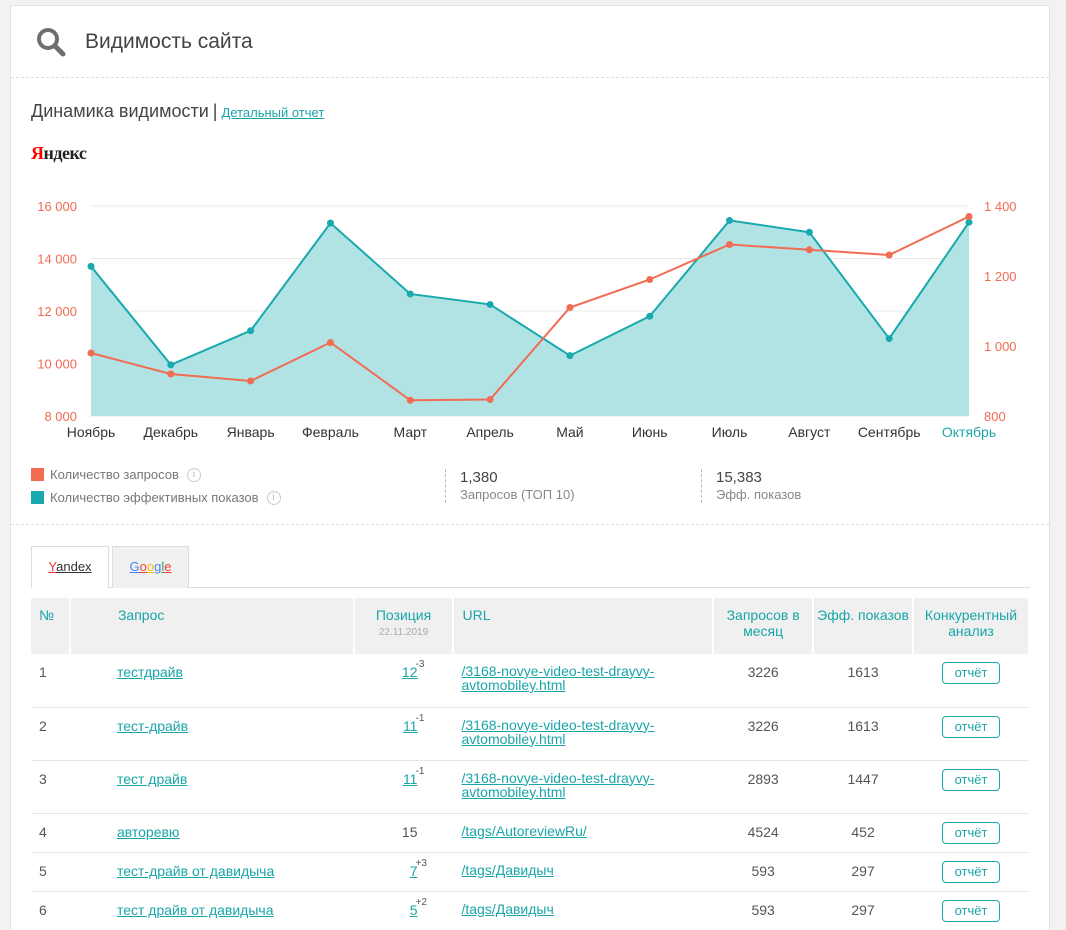 Image resolution: width=1066 pixels, height=930 pixels. What do you see at coordinates (584, 626) in the screenshot?
I see `col-url: URL` at bounding box center [584, 626].